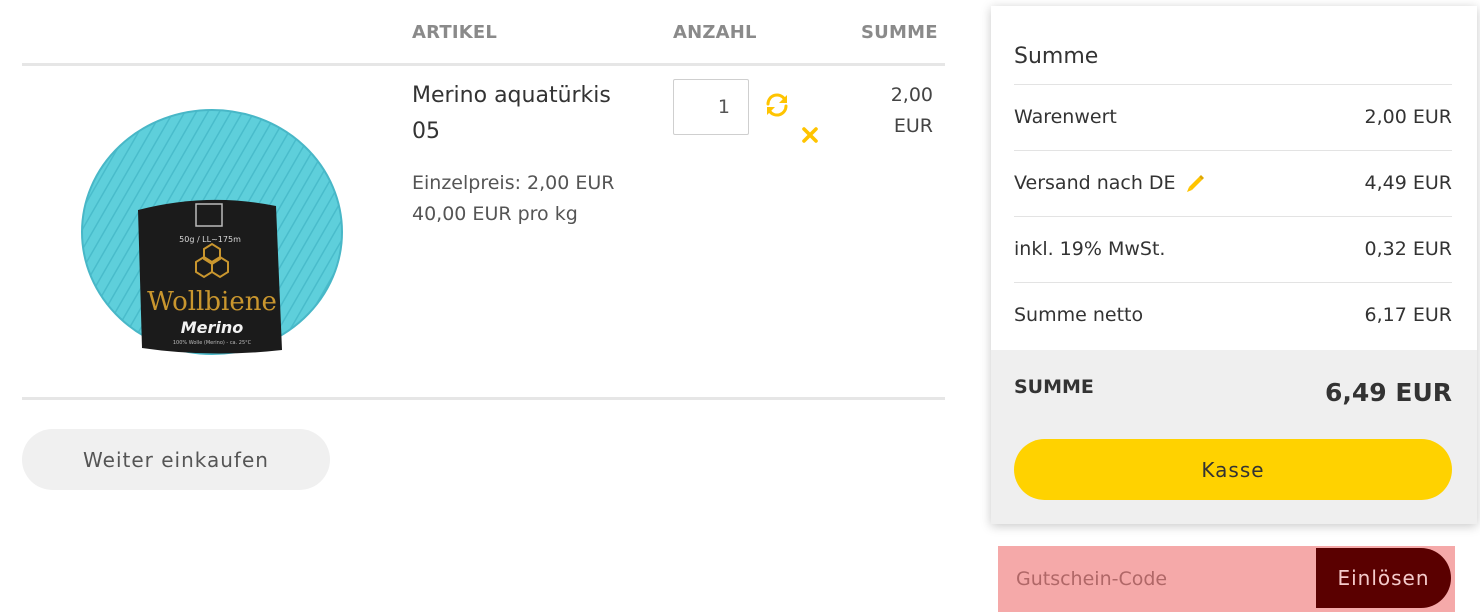 This screenshot has height=612, width=1480. What do you see at coordinates (210, 239) in the screenshot?
I see `product-image-size-label: 50g / LL~175m` at bounding box center [210, 239].